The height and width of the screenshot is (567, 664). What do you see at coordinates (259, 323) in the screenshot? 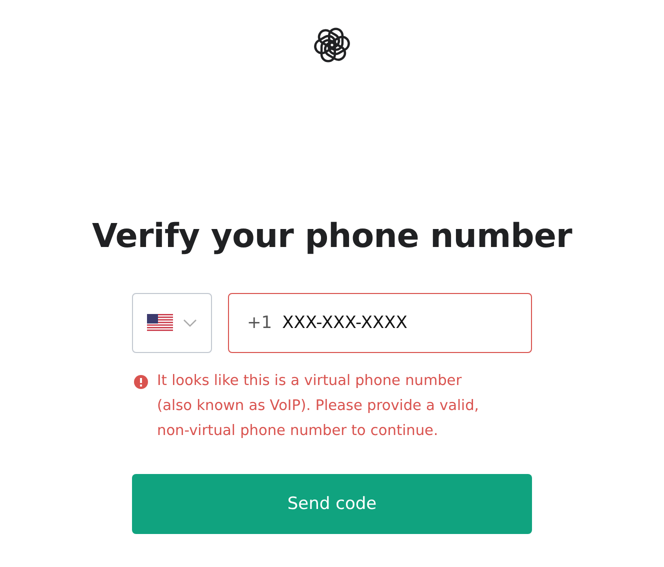
I see `country-code: +1` at bounding box center [259, 323].